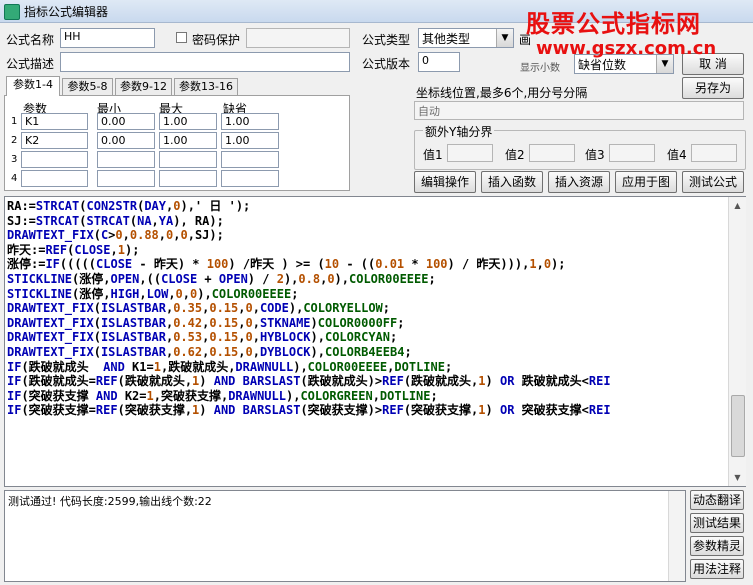 The height and width of the screenshot is (585, 753). Describe the element at coordinates (439, 62) in the screenshot. I see `version-input: 0` at that location.